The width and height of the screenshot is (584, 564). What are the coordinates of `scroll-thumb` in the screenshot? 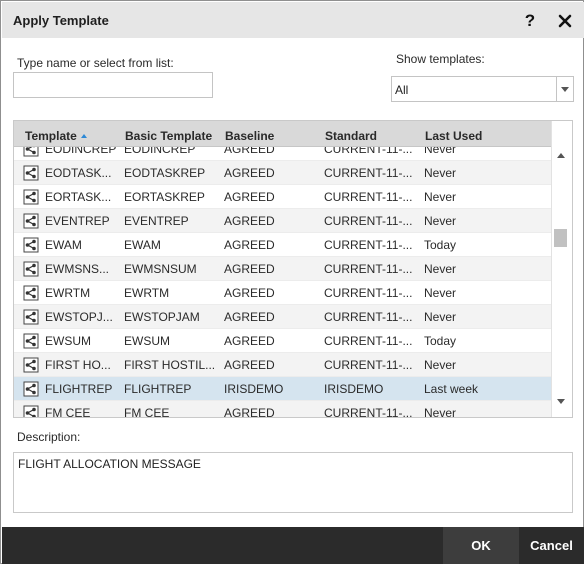 It's located at (560, 238).